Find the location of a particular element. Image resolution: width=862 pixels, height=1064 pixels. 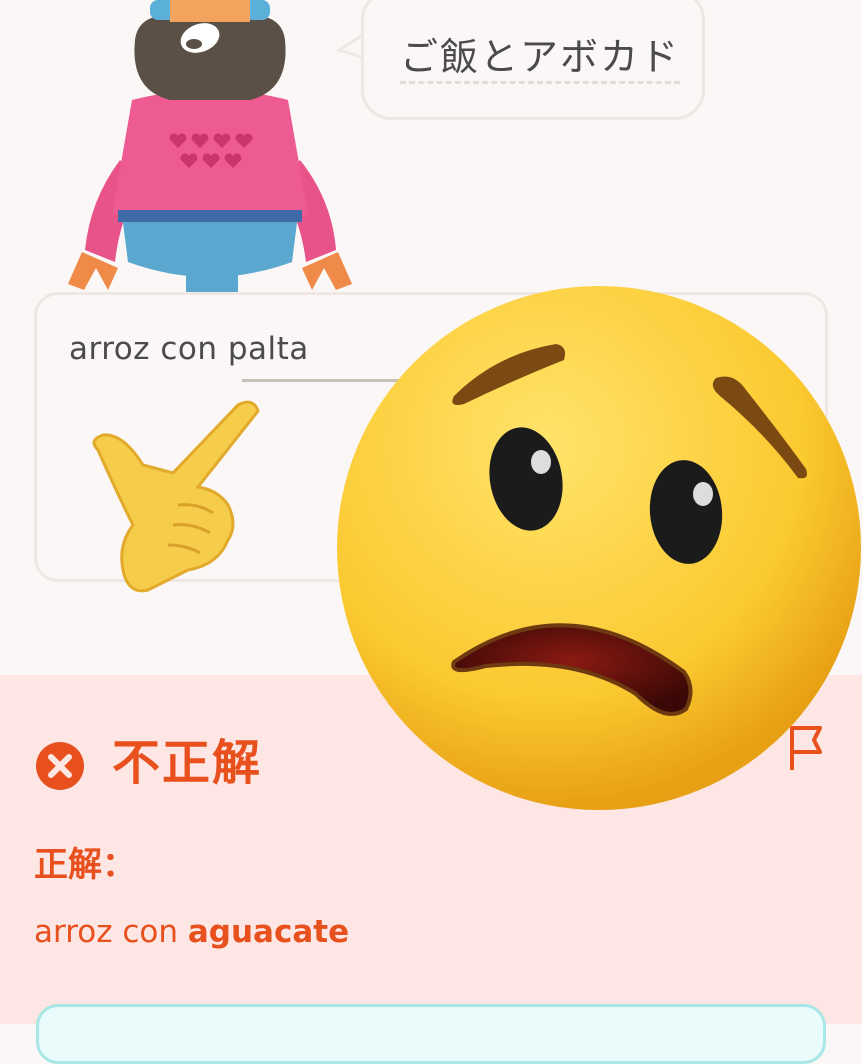

correct-solution-highlight: aguacate is located at coordinates (268, 932).